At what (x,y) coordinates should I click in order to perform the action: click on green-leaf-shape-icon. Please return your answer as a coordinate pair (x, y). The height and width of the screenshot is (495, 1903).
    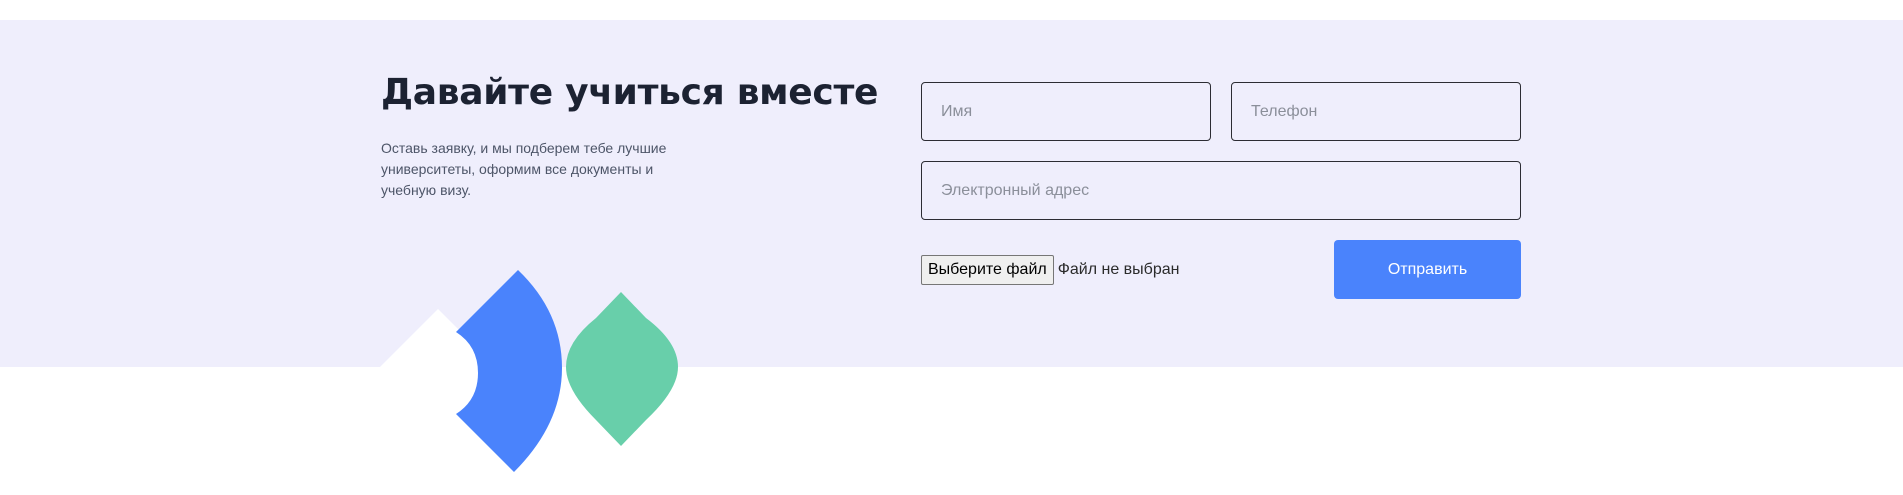
    Looking at the image, I should click on (622, 369).